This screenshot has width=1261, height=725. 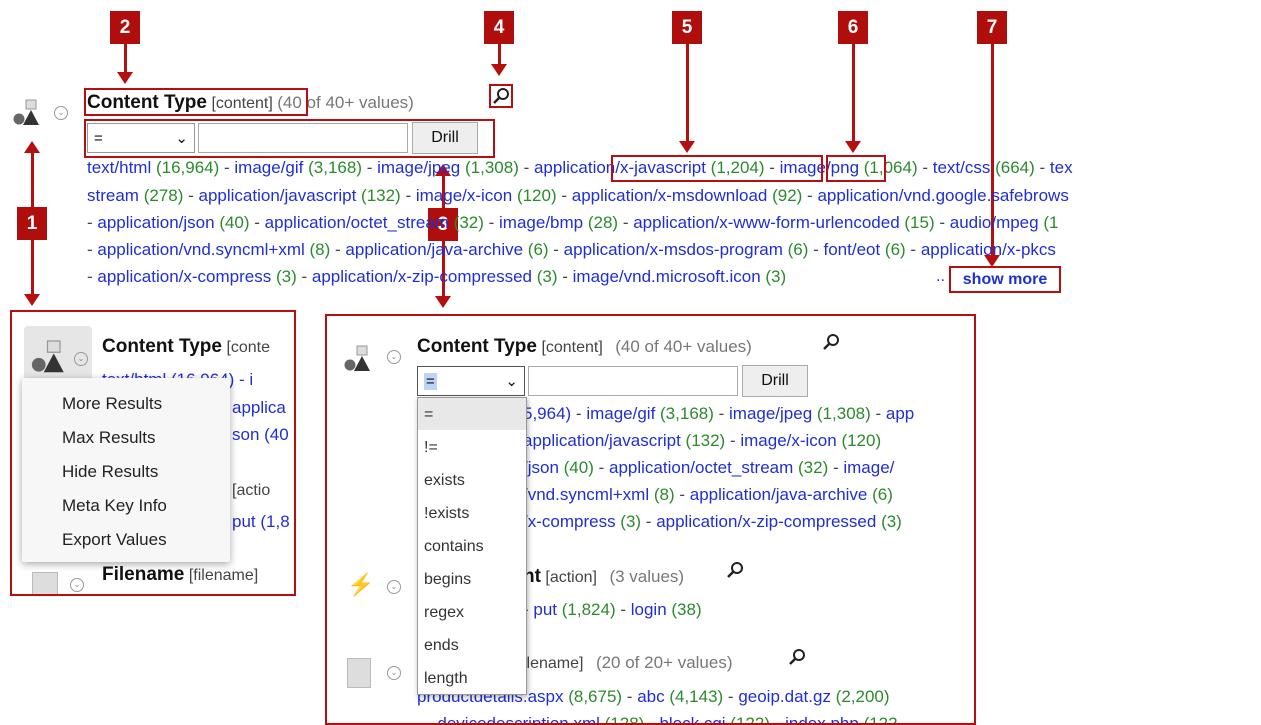 I want to click on value-link: devicedescription.xml, so click(x=518, y=718).